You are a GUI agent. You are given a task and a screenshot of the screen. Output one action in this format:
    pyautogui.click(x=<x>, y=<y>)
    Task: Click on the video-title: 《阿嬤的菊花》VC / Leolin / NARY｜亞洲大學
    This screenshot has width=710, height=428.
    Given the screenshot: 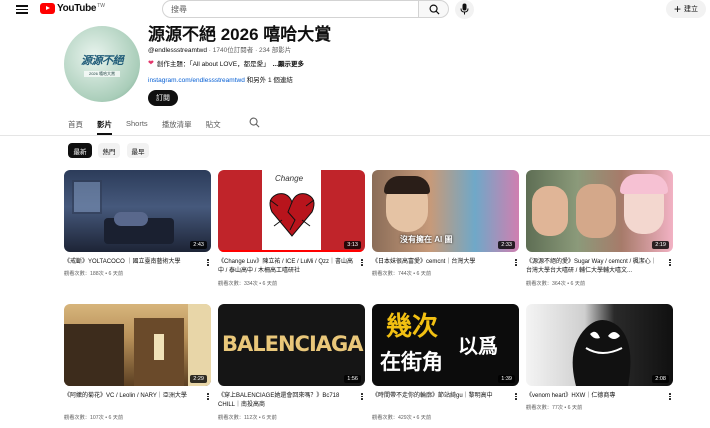 What is the action you would take?
    pyautogui.click(x=132, y=396)
    